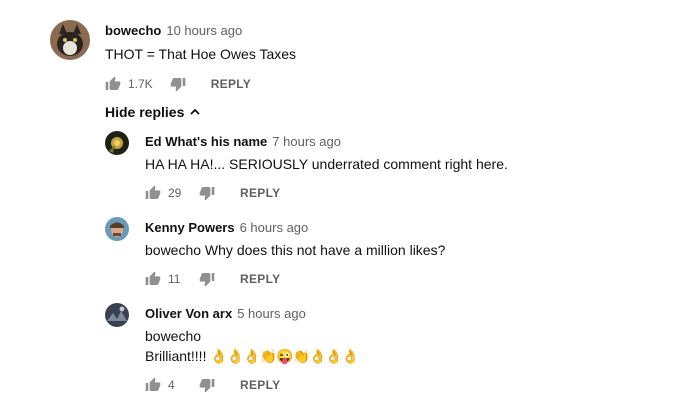 This screenshot has width=689, height=402. I want to click on comment-text-line: bowecho, so click(173, 336).